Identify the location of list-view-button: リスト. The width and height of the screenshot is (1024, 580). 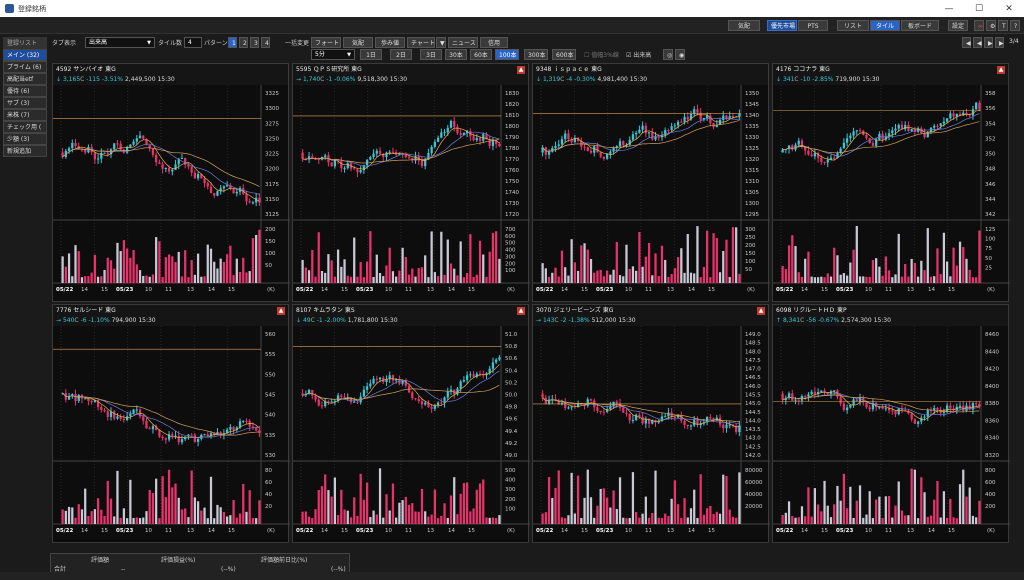
(853, 25).